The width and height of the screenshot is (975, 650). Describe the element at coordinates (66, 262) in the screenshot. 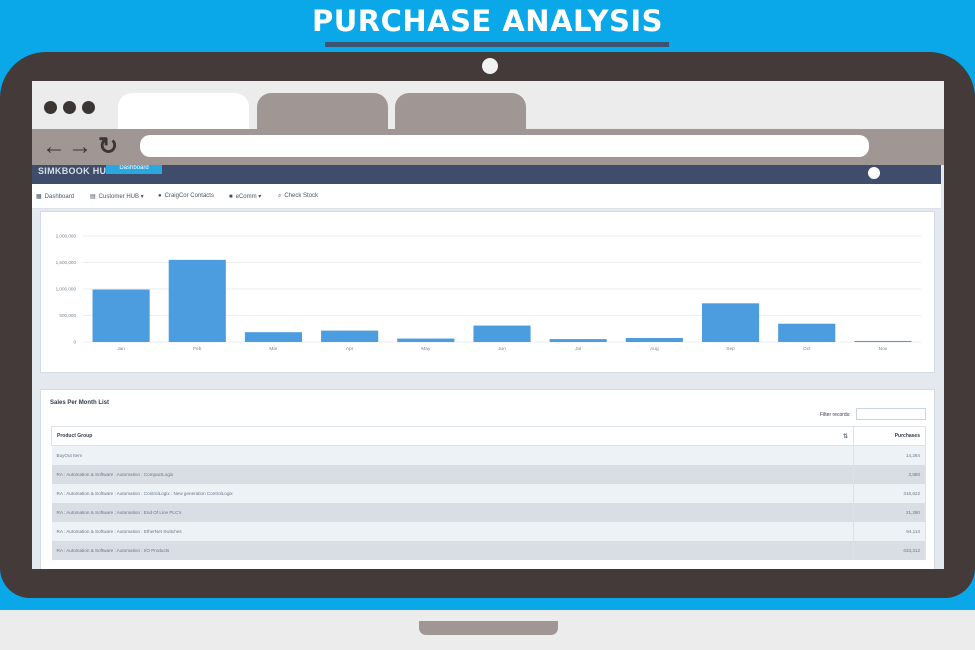

I see `y-tick-label: 1,500,000` at that location.